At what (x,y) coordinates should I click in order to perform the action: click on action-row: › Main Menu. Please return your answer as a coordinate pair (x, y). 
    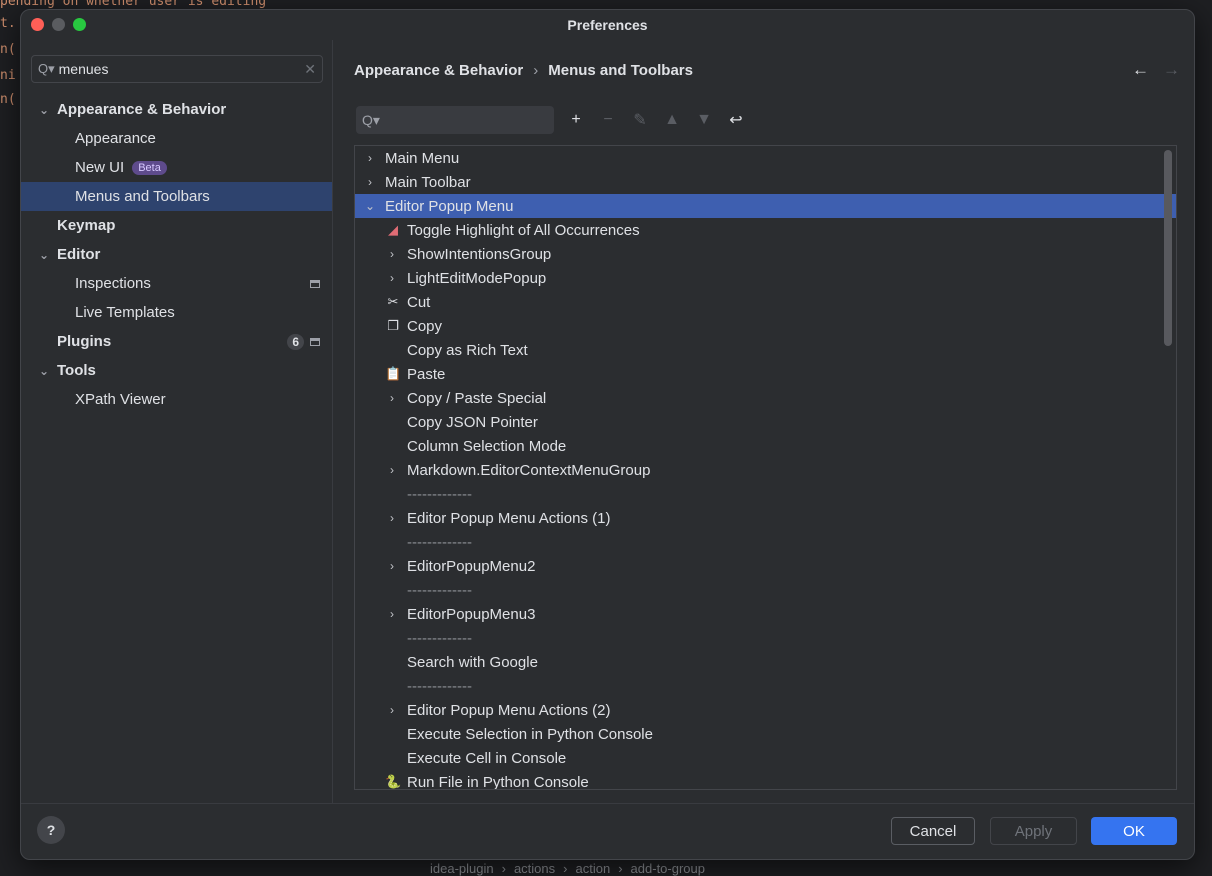
    Looking at the image, I should click on (765, 158).